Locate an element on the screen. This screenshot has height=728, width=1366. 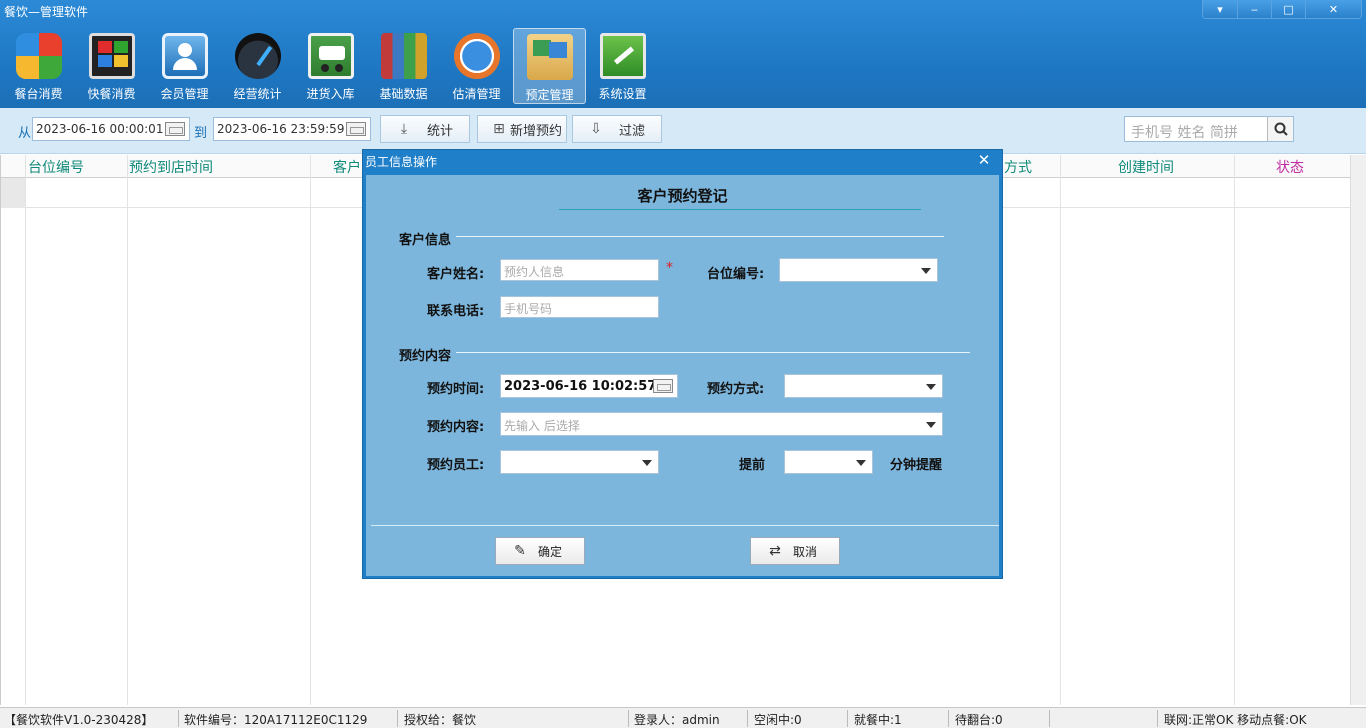
customer-name-label: 客户姓名: is located at coordinates (456, 274).